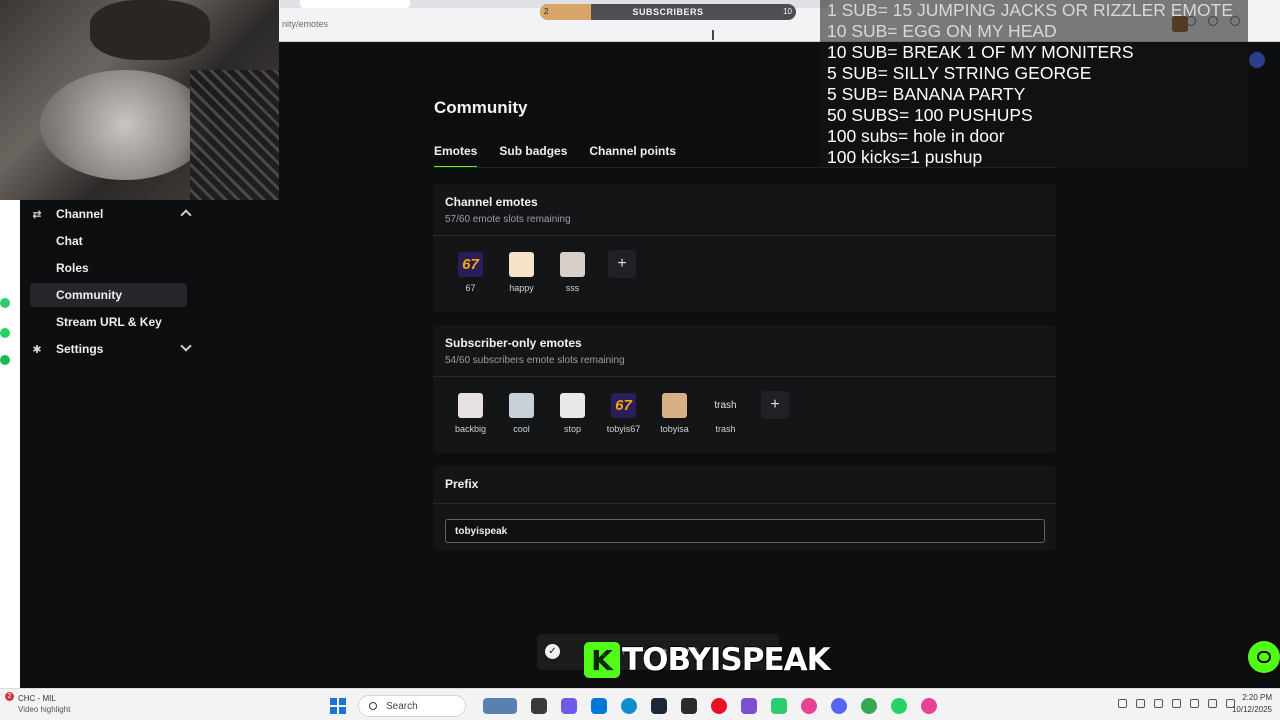  Describe the element at coordinates (572, 288) in the screenshot. I see `emote-name: sss` at that location.